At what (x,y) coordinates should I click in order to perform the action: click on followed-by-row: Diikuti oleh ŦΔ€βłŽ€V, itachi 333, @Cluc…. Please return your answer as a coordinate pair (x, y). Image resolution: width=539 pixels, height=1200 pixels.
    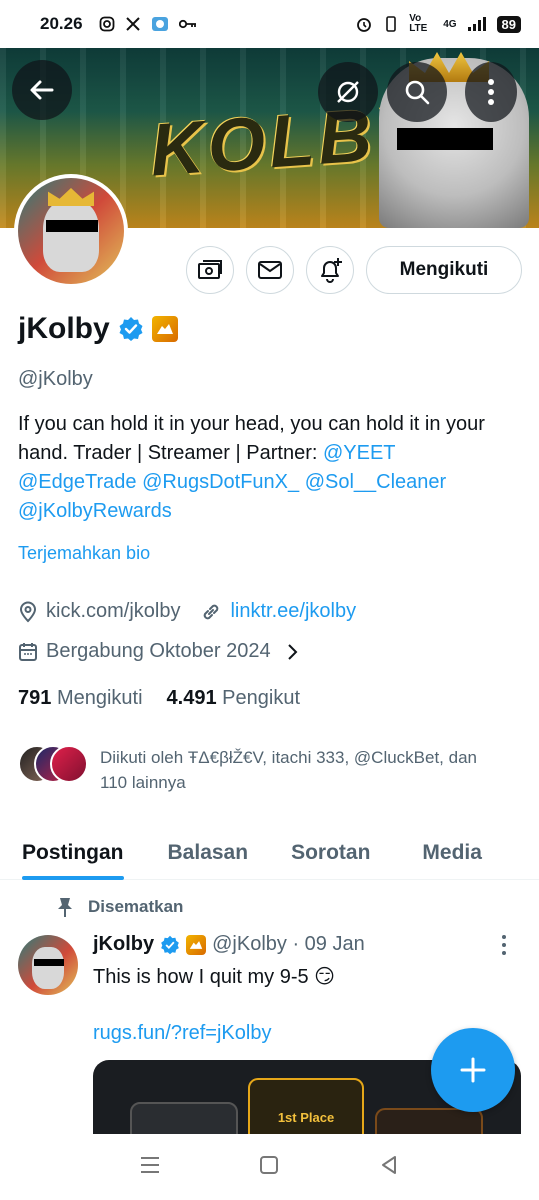
    Looking at the image, I should click on (259, 770).